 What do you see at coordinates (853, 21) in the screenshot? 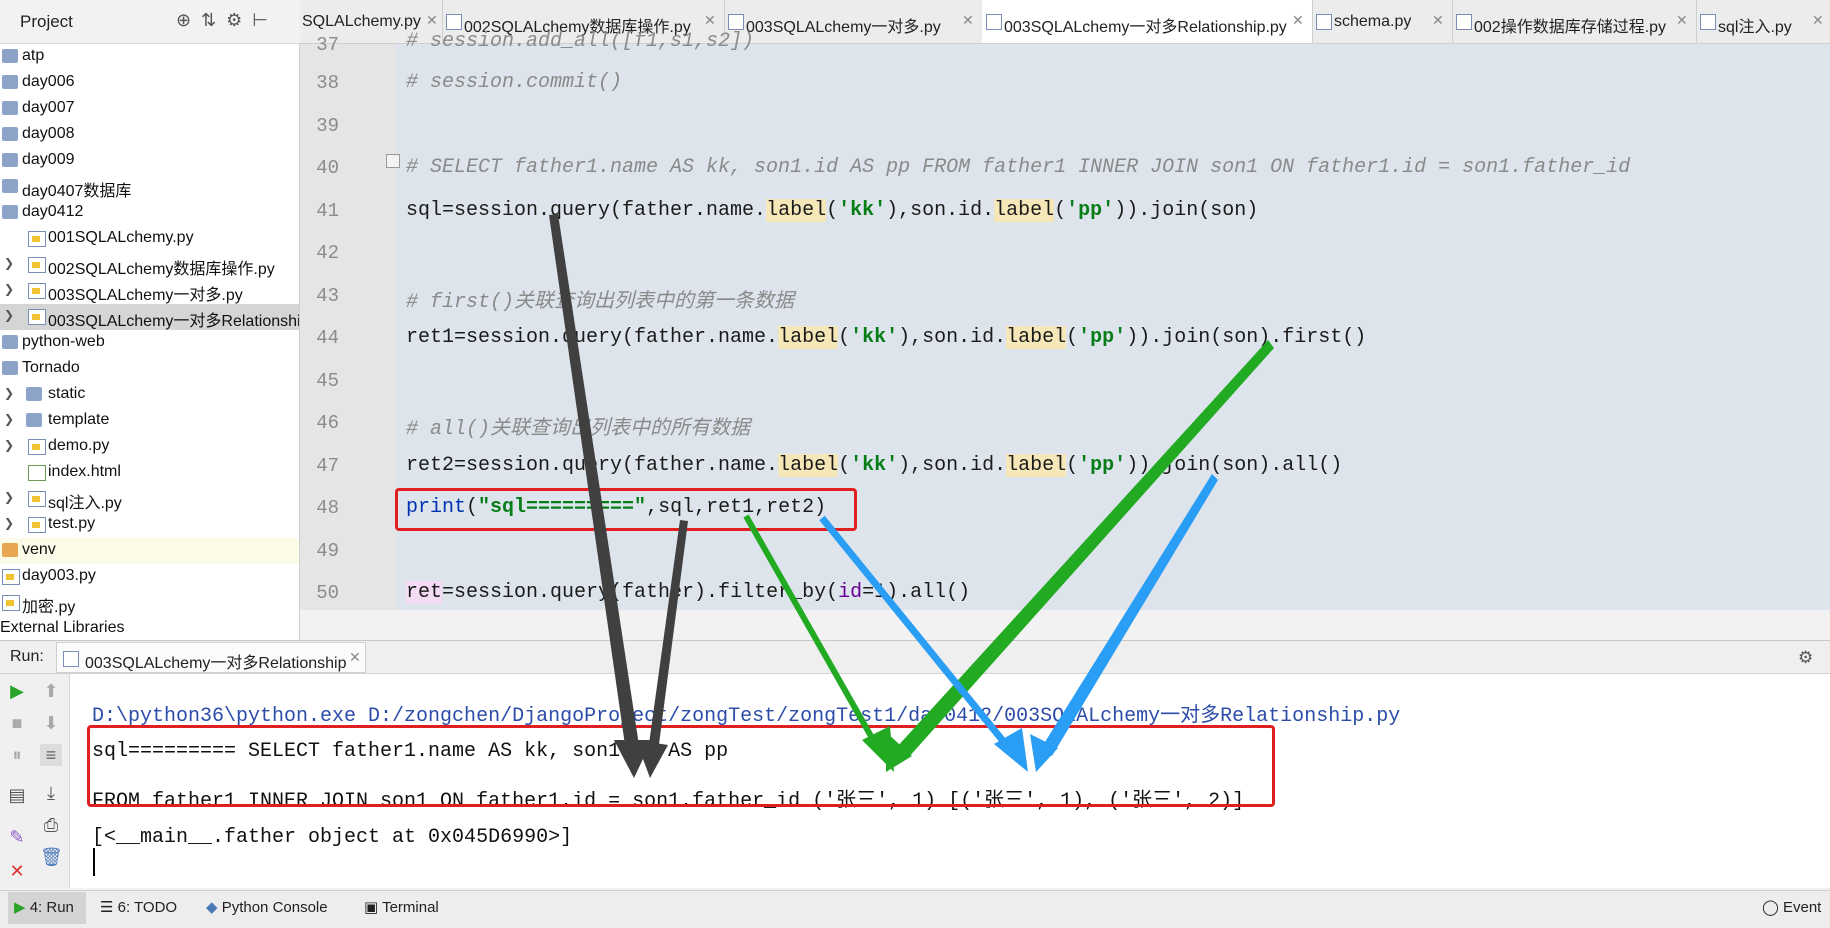
I see `tab-003: 003SQLALchemy一对多.py ✕` at bounding box center [853, 21].